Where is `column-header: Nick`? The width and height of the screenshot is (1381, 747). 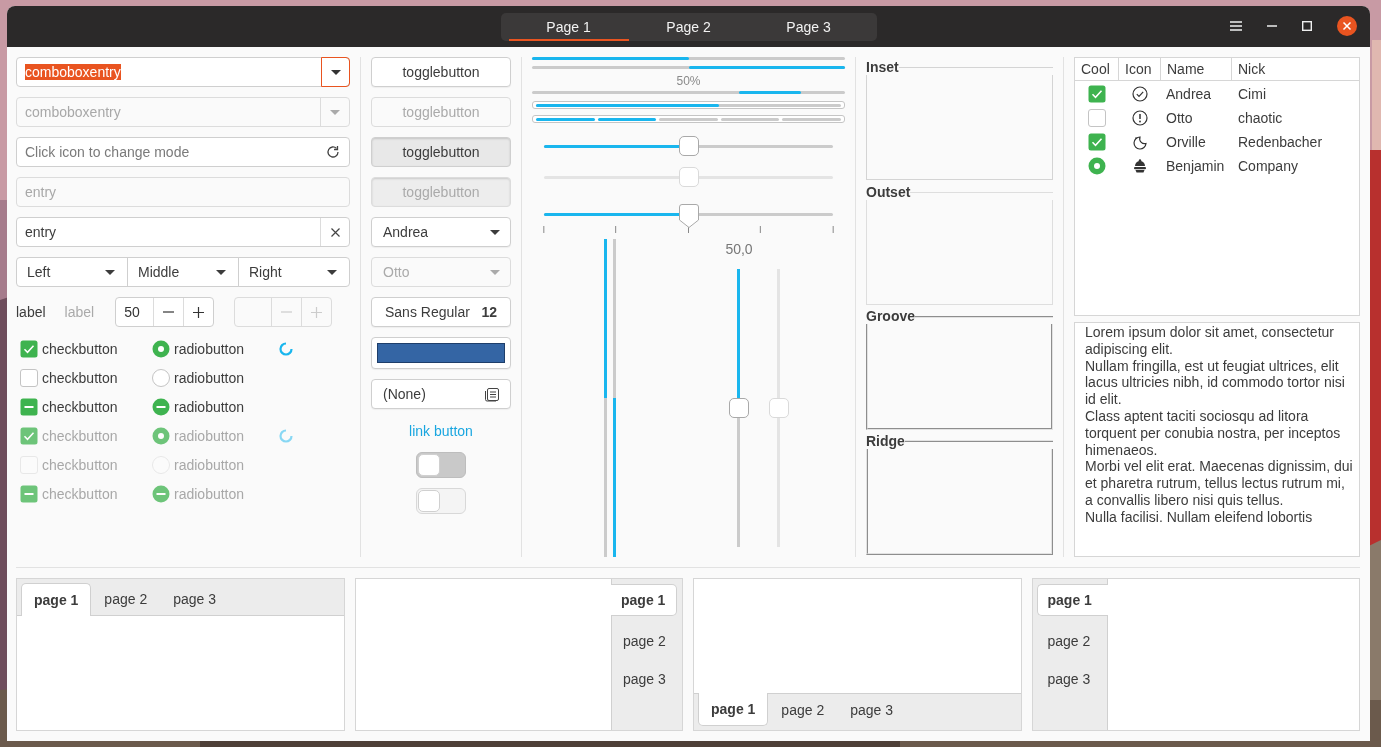
column-header: Nick is located at coordinates (1295, 69).